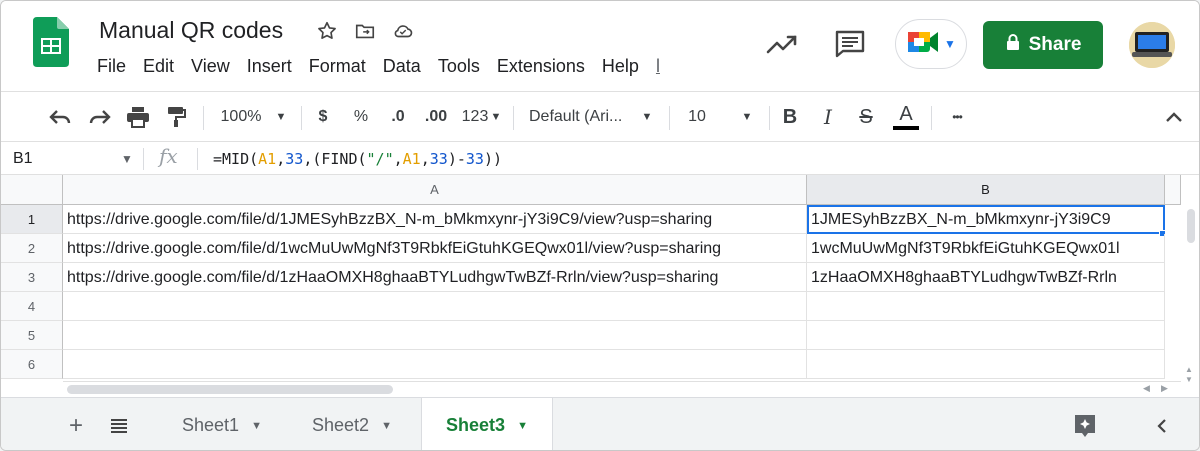 The width and height of the screenshot is (1200, 451). I want to click on row-header: 5, so click(32, 335).